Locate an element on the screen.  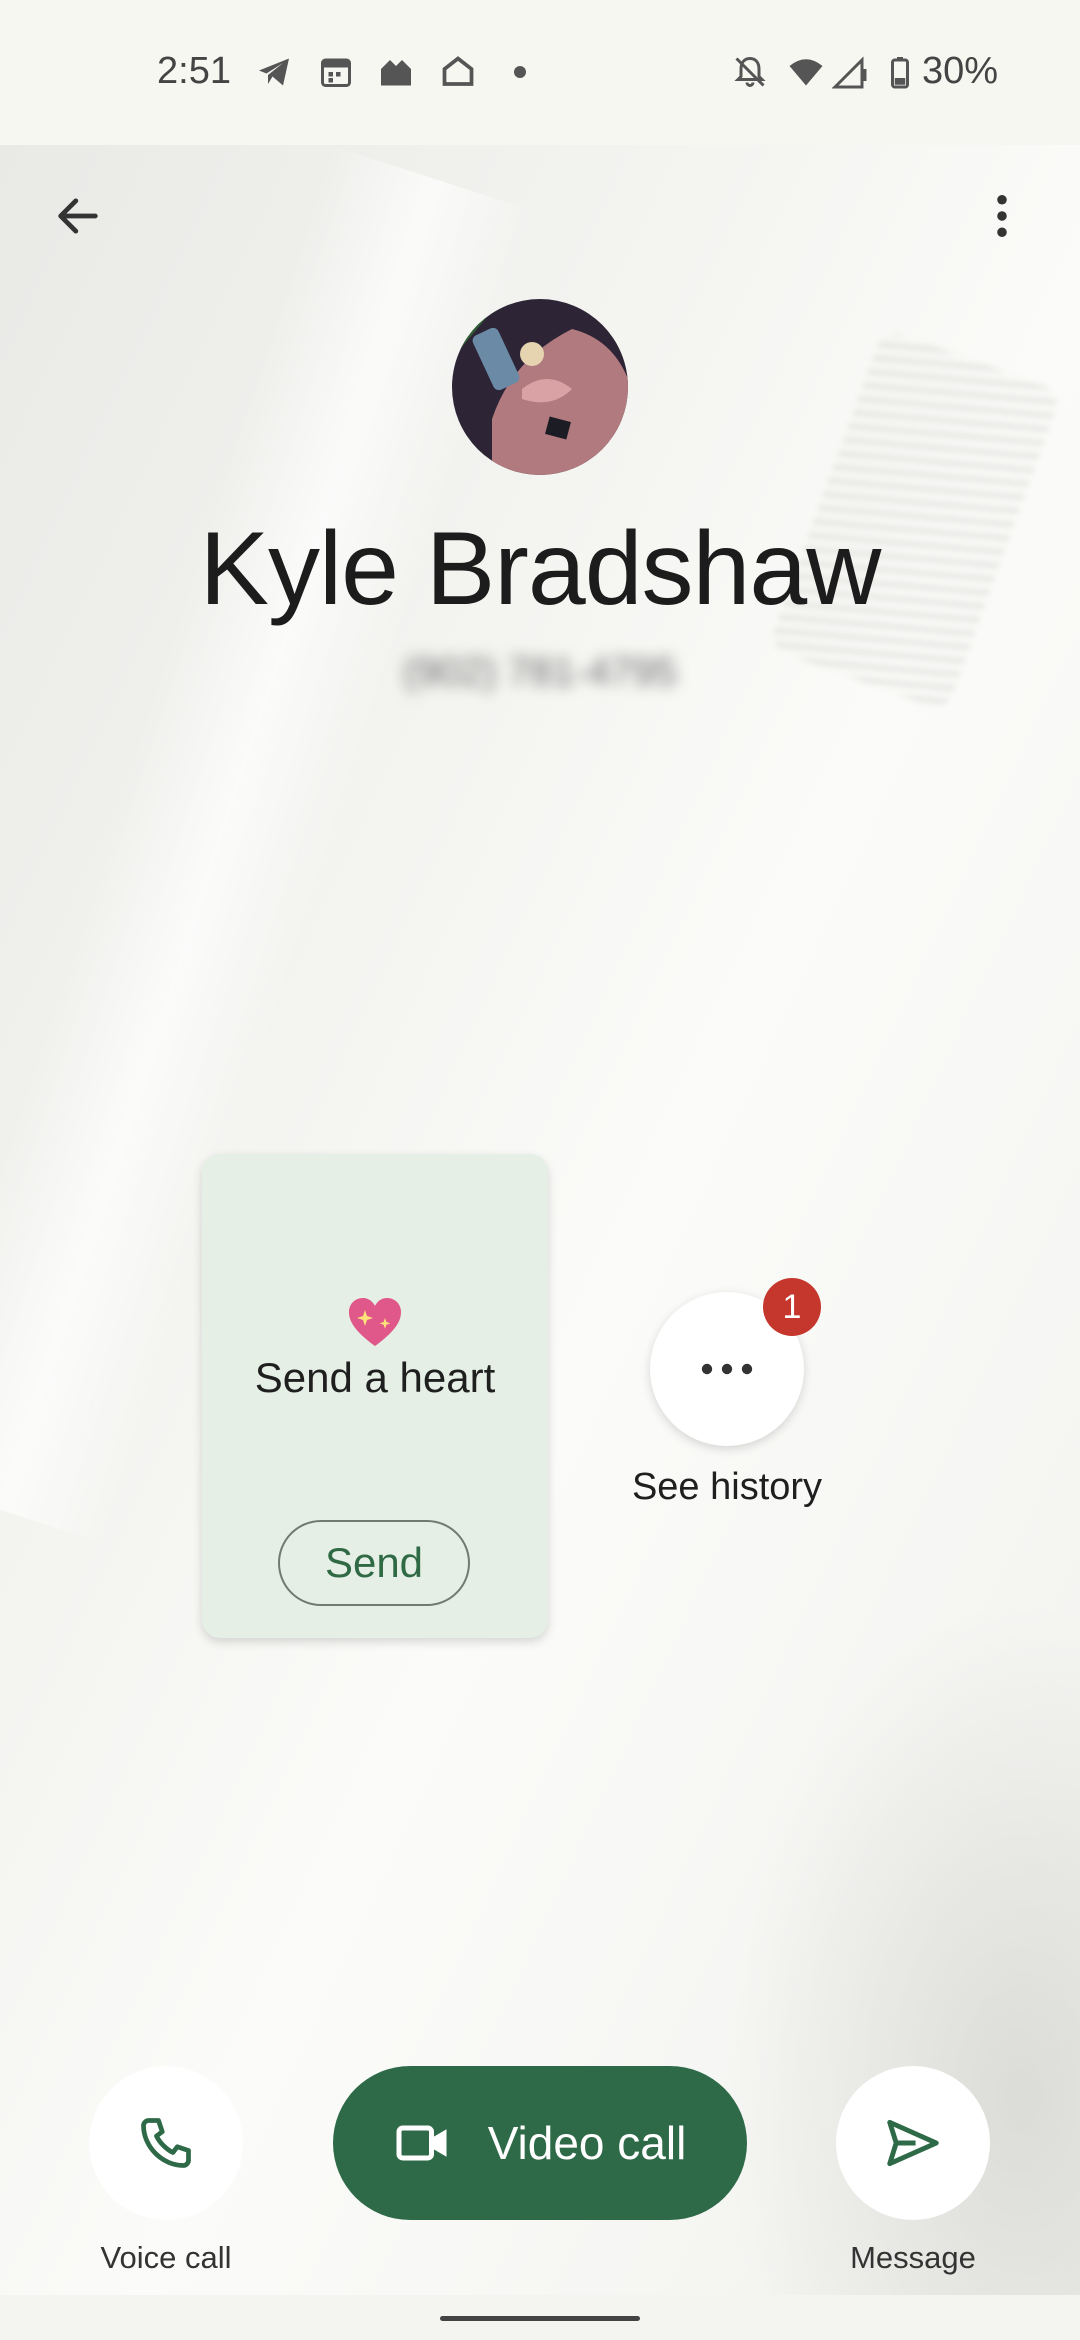
battery-icon is located at coordinates (900, 73).